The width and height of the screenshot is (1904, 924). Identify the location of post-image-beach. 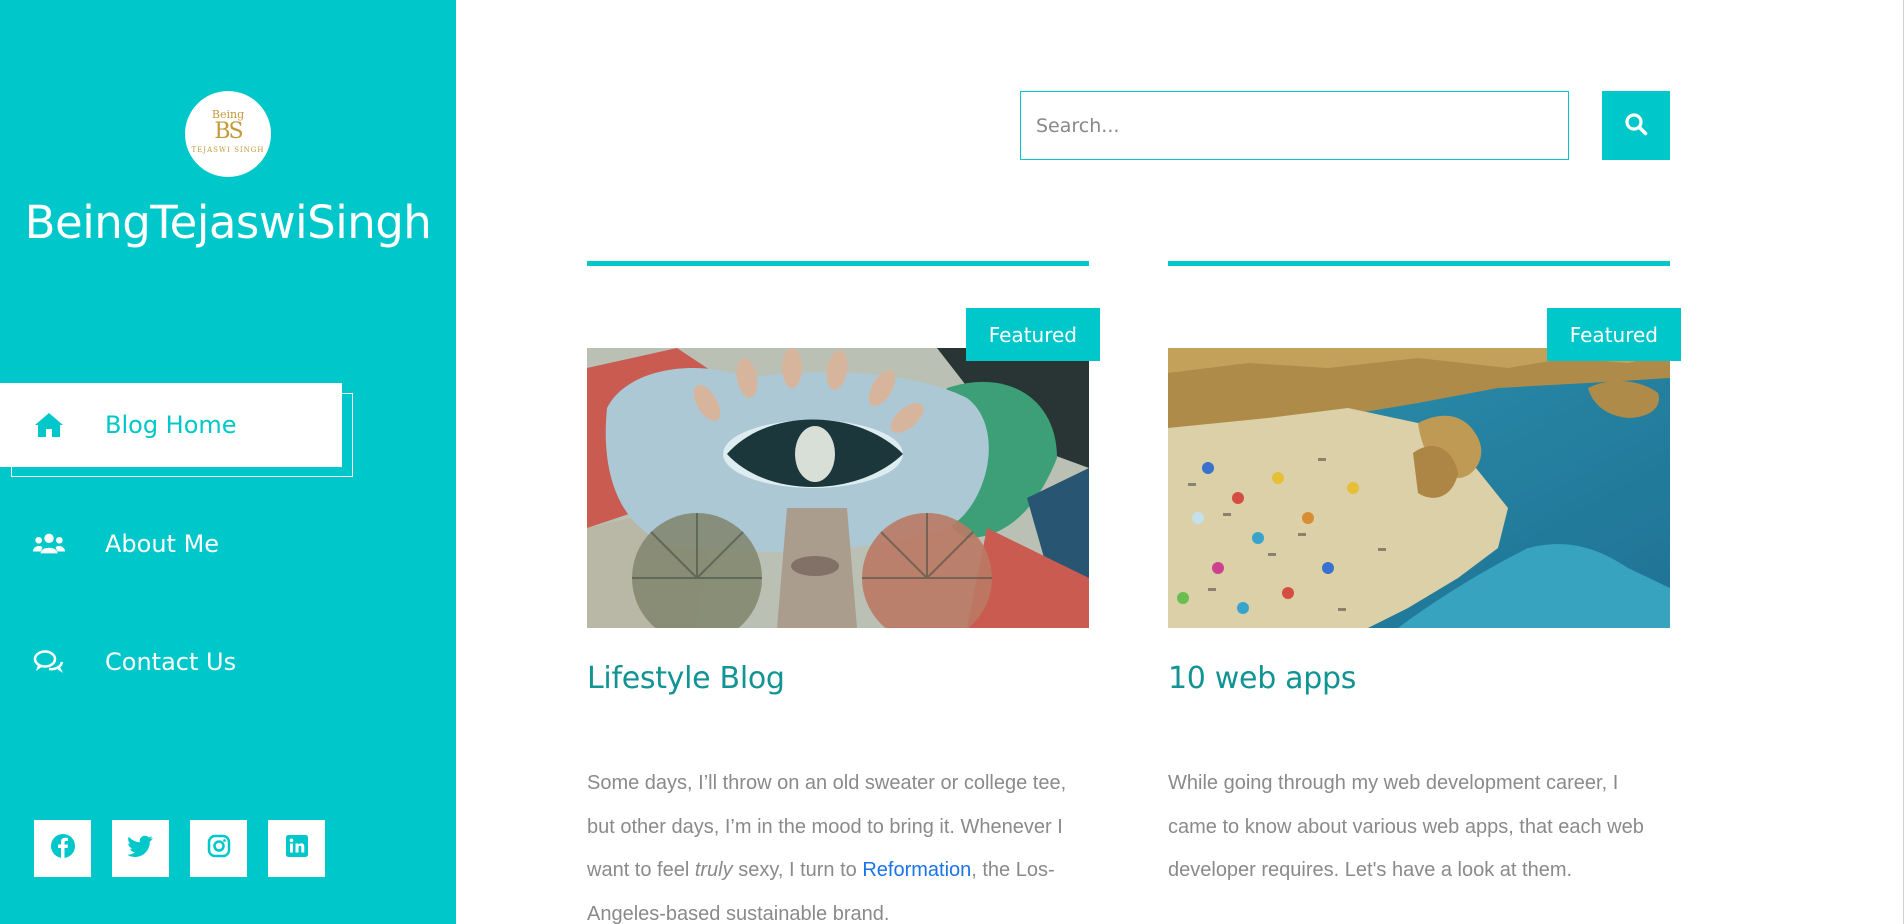
(1419, 488).